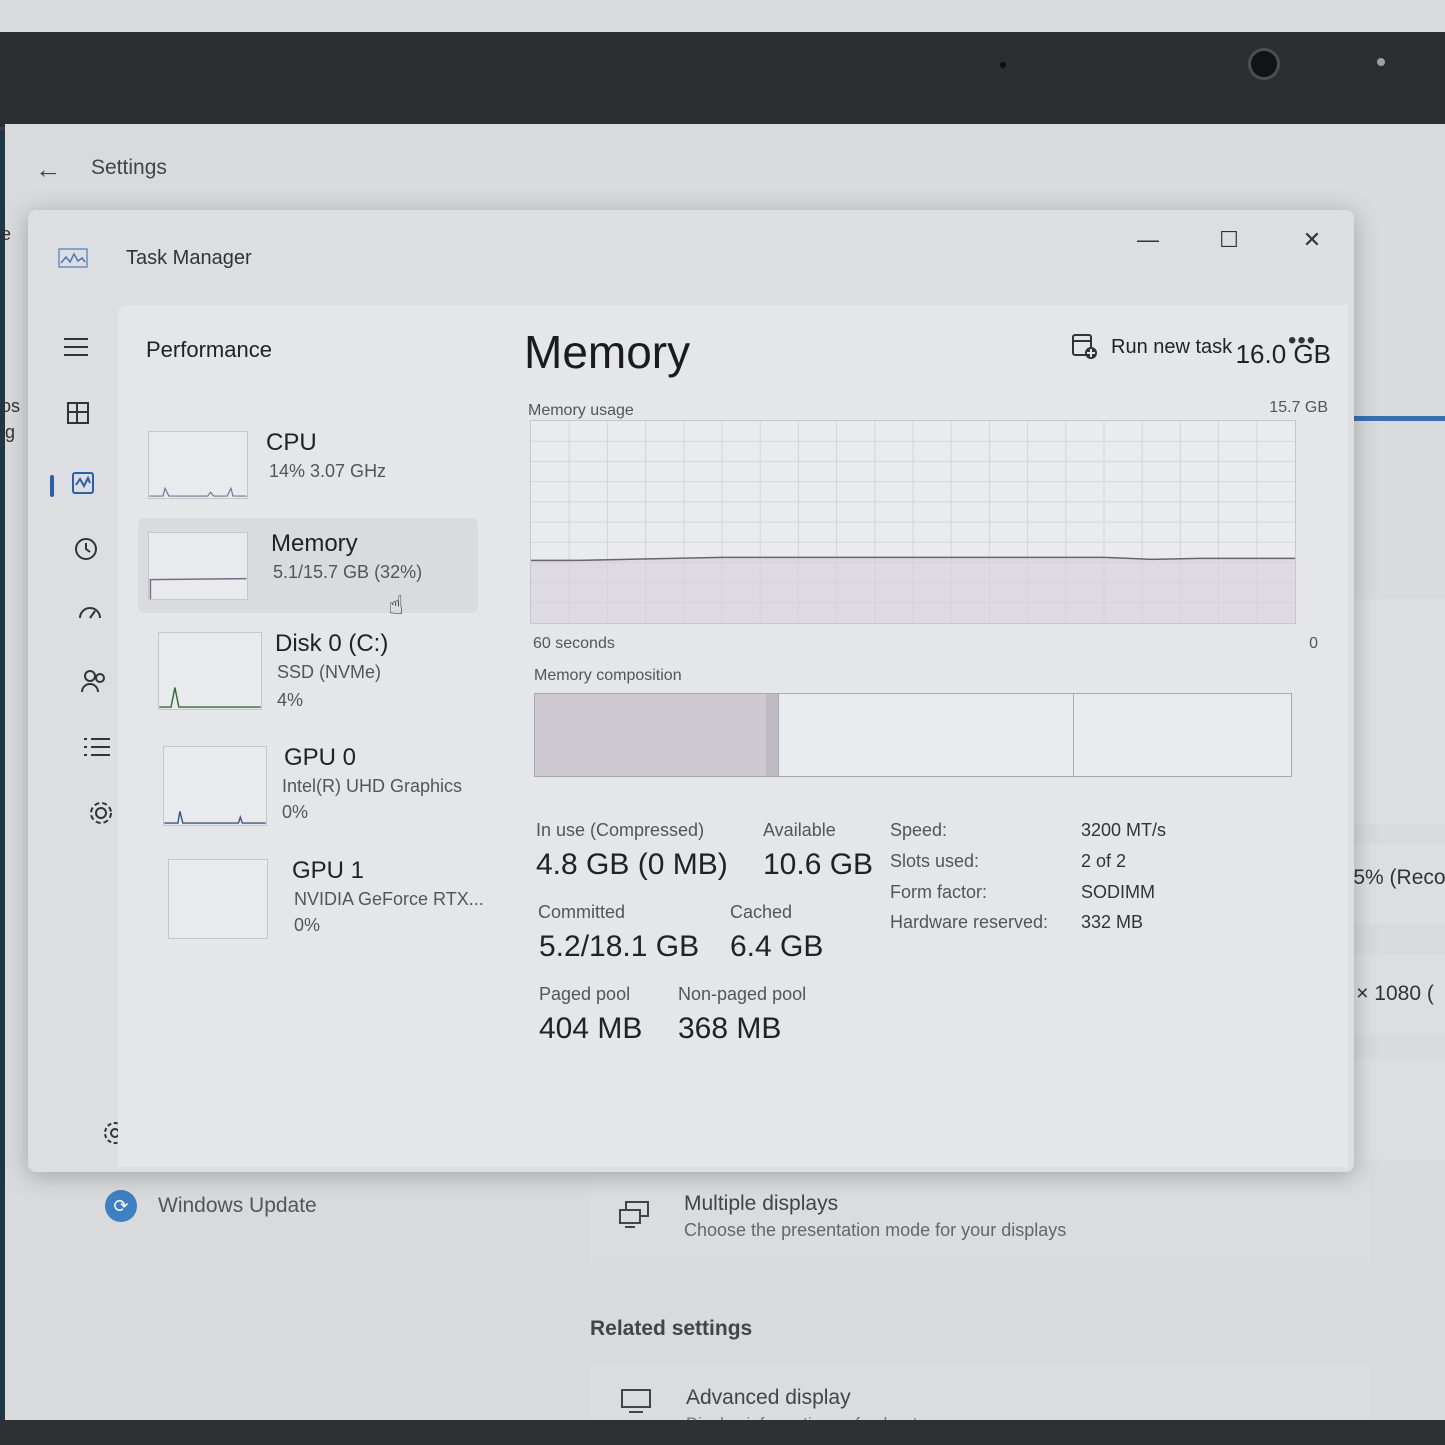  What do you see at coordinates (742, 994) in the screenshot?
I see `nonpaged-pool-label: Non-paged pool` at bounding box center [742, 994].